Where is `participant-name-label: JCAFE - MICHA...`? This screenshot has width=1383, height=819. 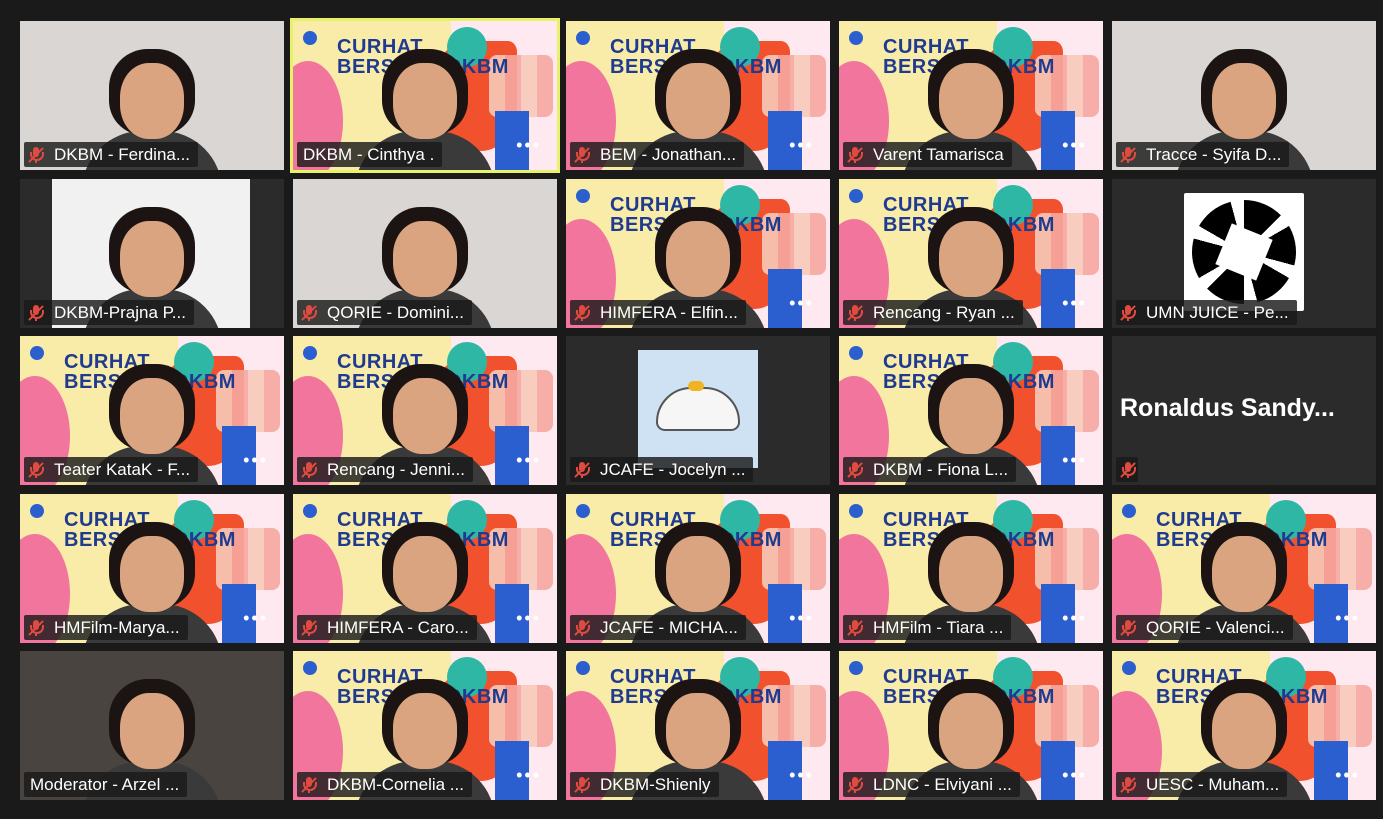
participant-name-label: JCAFE - MICHA... is located at coordinates (658, 627).